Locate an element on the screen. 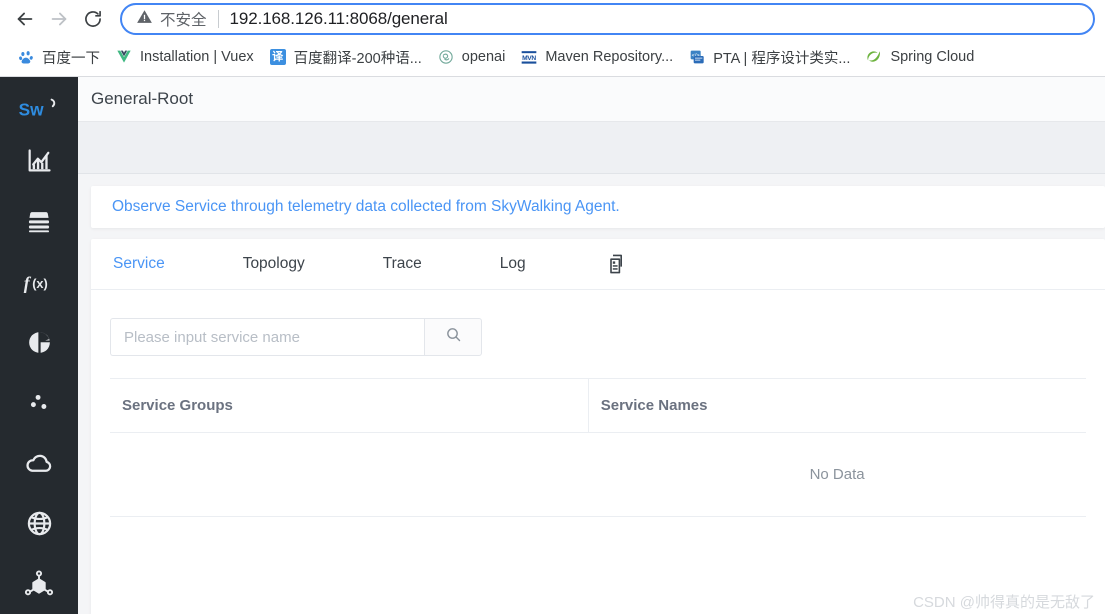 The height and width of the screenshot is (616, 1105). bookmark-label: 百度一下 is located at coordinates (71, 58).